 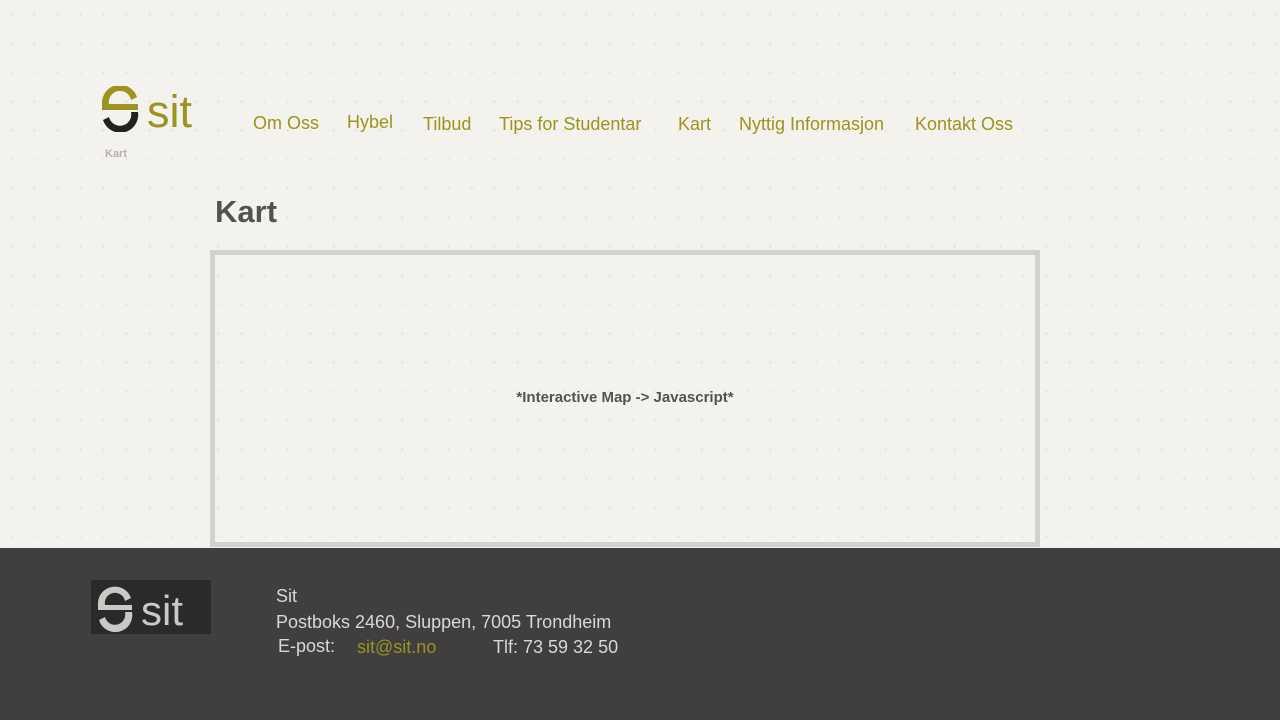 I want to click on map-placeholder-text: *Interactive Map -> Javascript*, so click(x=625, y=397).